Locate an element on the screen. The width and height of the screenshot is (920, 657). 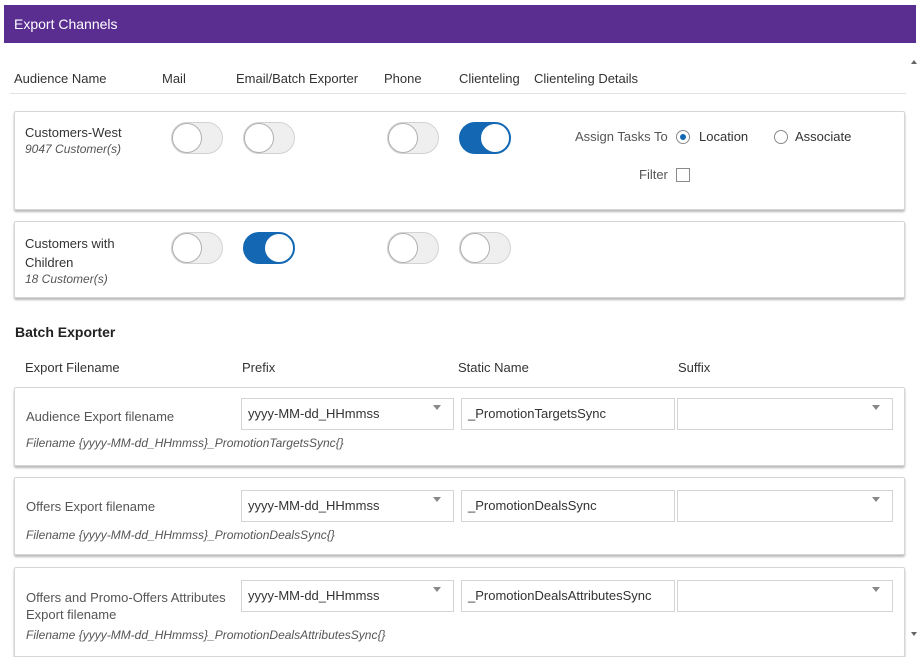
audience-count: 18 Customer(s) is located at coordinates (66, 279).